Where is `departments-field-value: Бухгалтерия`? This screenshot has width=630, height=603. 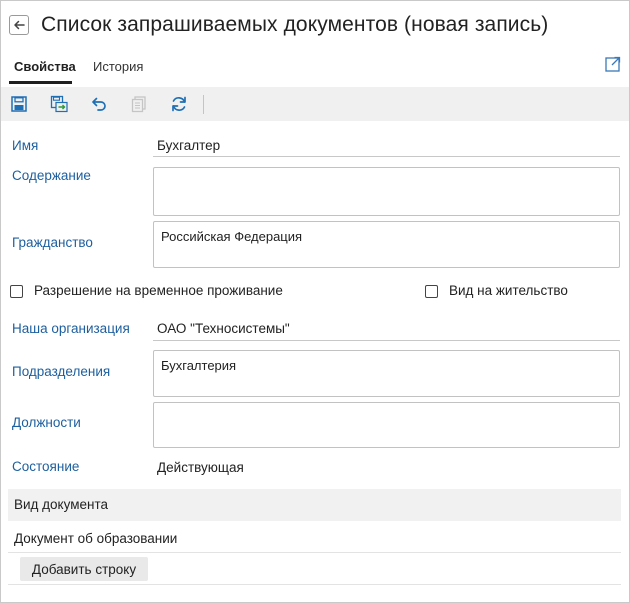
departments-field-value: Бухгалтерия is located at coordinates (199, 365).